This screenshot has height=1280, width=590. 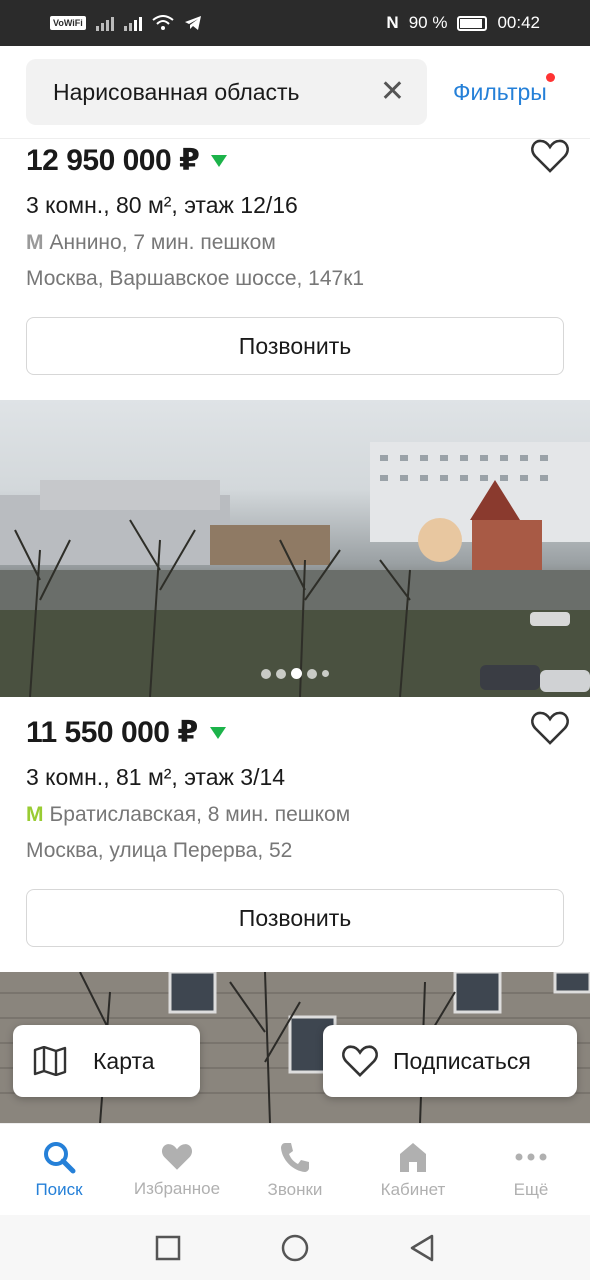 What do you see at coordinates (59, 1189) in the screenshot?
I see `nav-label: Поиск` at bounding box center [59, 1189].